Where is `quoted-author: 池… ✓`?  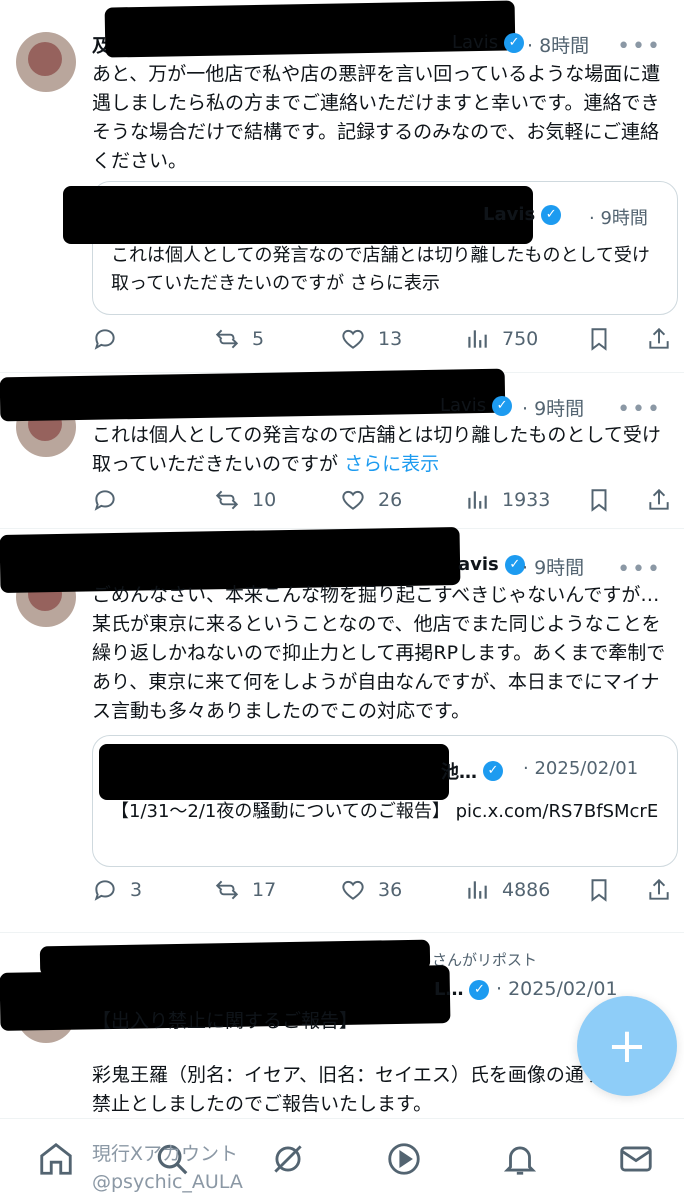
quoted-author: 池… ✓ is located at coordinates (475, 771).